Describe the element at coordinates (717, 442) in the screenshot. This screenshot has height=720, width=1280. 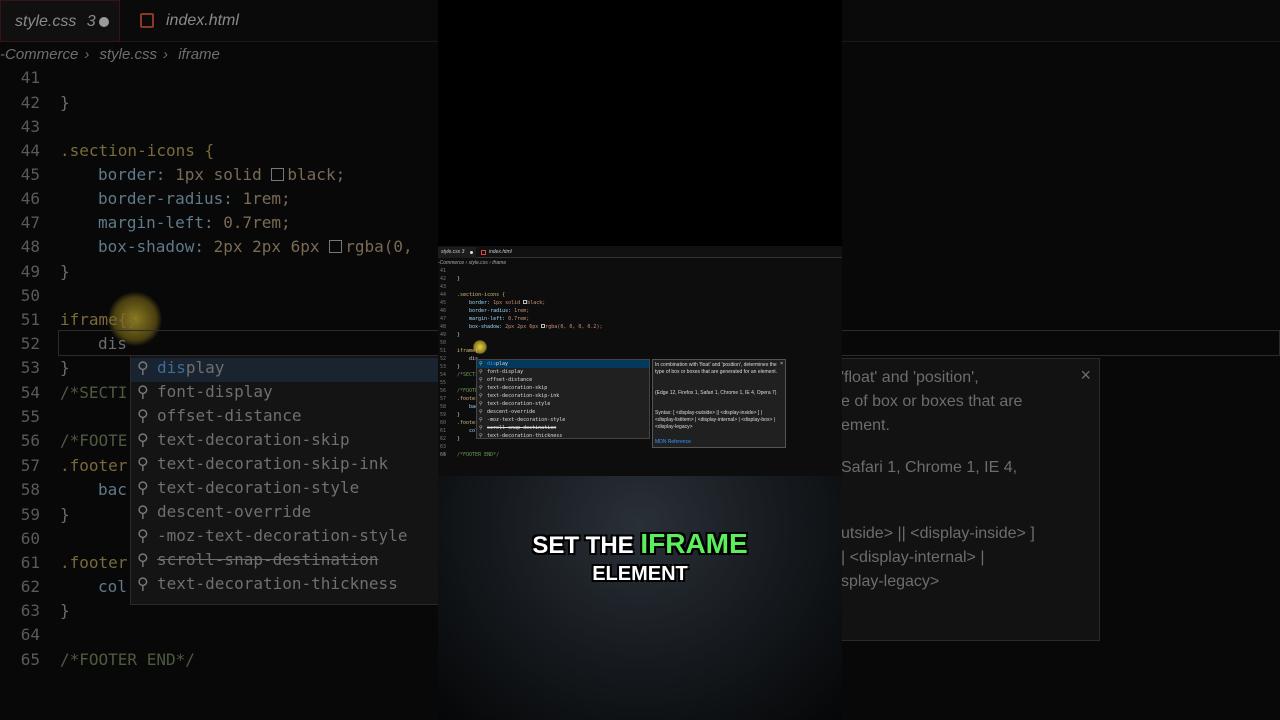
I see `mdn-reference-link: MDN Reference` at that location.